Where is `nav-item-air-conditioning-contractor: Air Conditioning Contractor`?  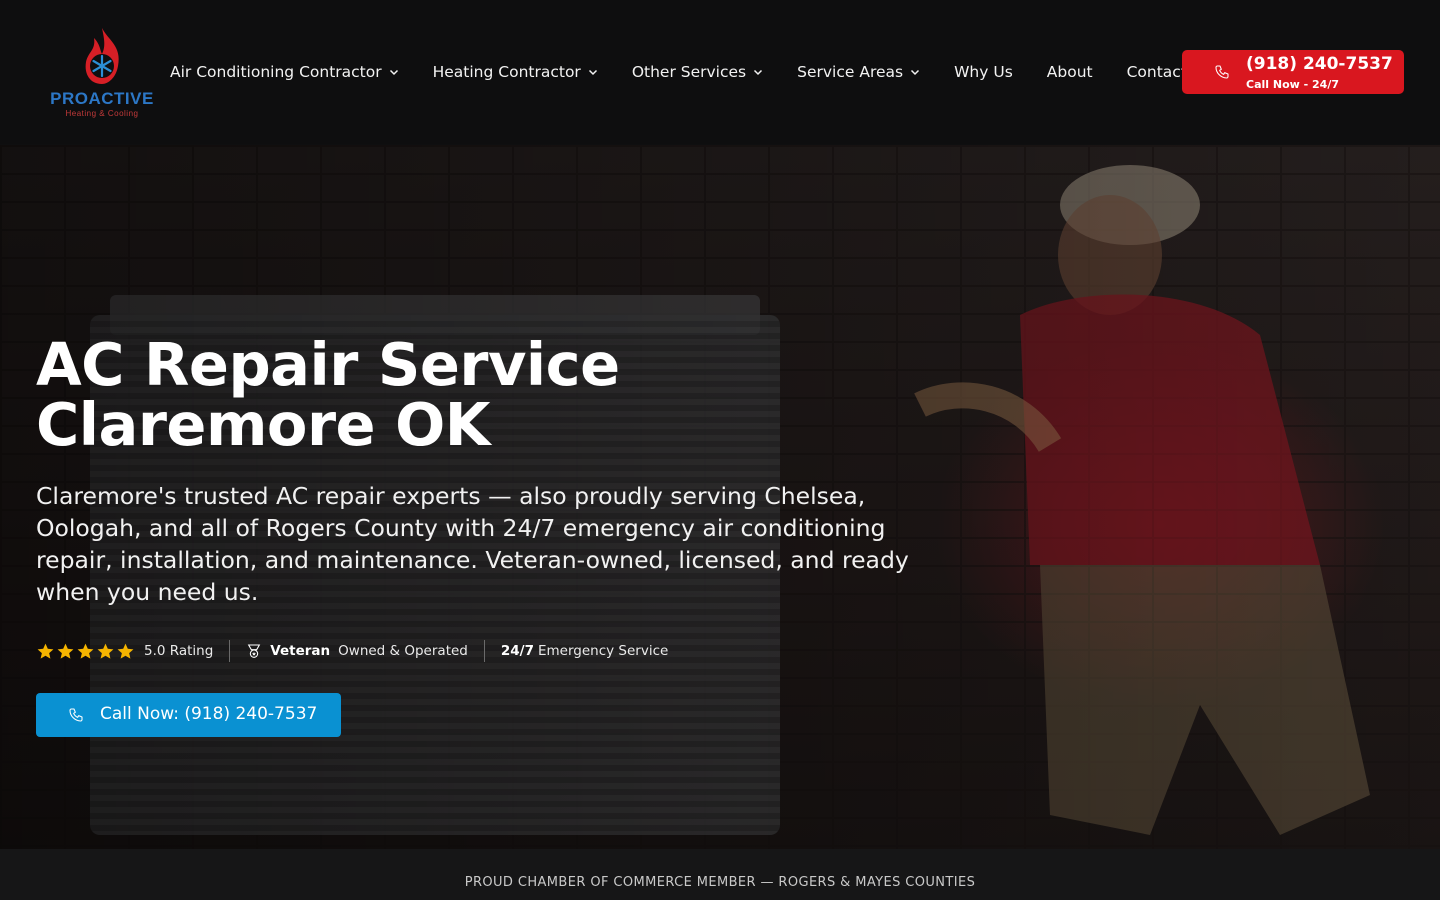 nav-item-air-conditioning-contractor: Air Conditioning Contractor is located at coordinates (284, 72).